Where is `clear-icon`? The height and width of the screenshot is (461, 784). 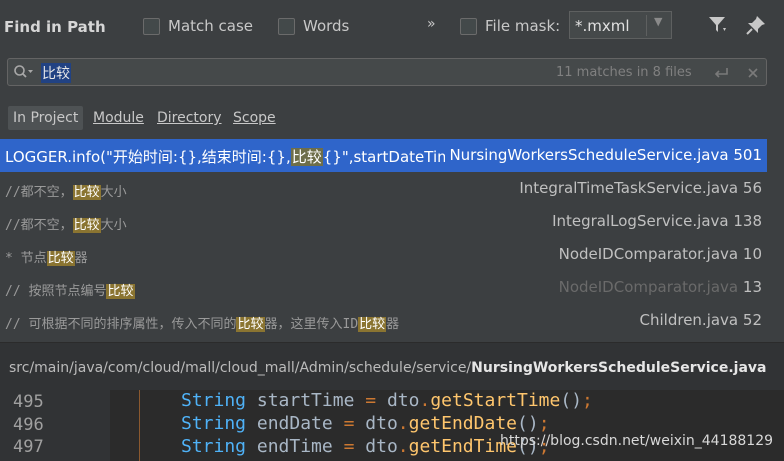 clear-icon is located at coordinates (753, 74).